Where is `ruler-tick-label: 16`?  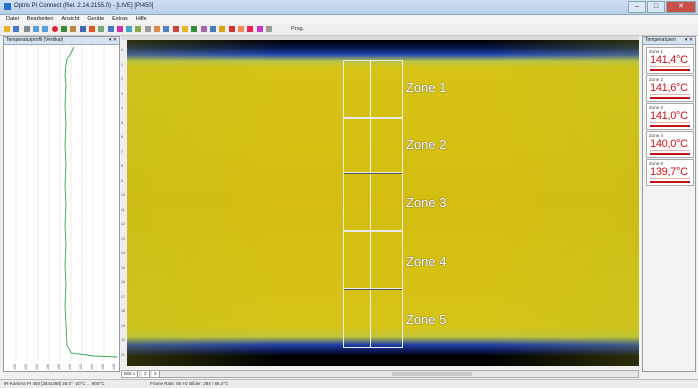 ruler-tick-label: 16 is located at coordinates (123, 282).